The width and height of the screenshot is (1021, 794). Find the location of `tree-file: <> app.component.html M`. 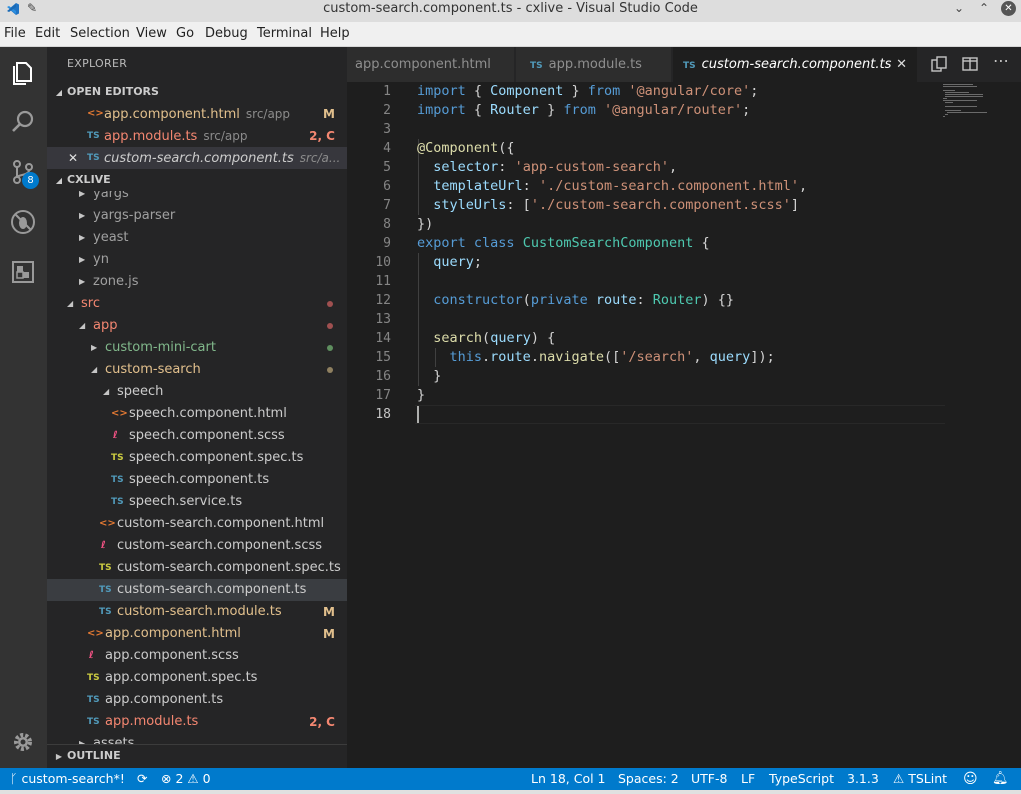

tree-file: <> app.component.html M is located at coordinates (197, 634).